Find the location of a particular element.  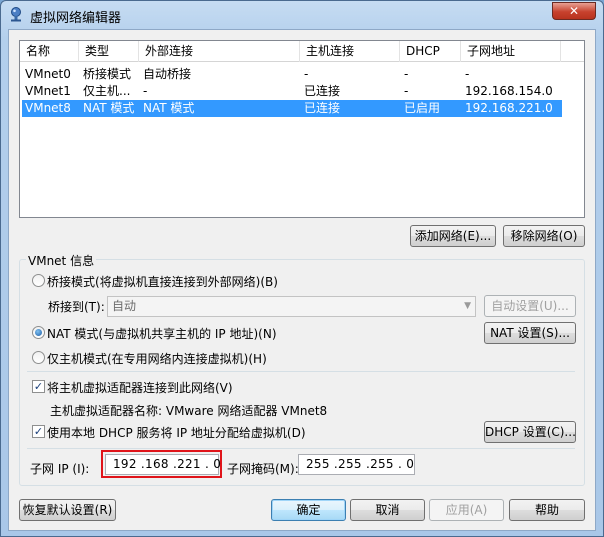

table-row: VMnet1 仅主机... - 已连接 - 192.168.154.0 is located at coordinates (292, 91).